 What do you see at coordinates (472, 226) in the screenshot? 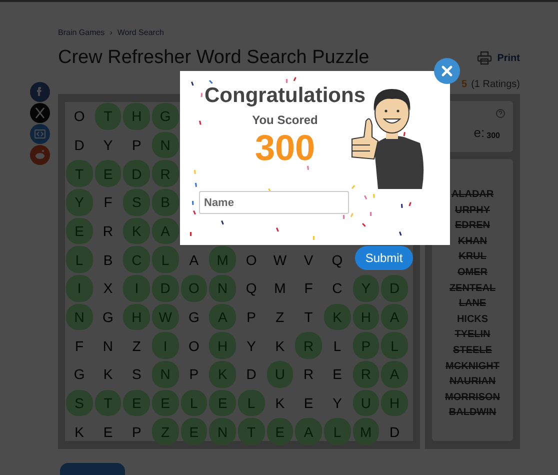
I see `word-list-item: EDREN` at bounding box center [472, 226].